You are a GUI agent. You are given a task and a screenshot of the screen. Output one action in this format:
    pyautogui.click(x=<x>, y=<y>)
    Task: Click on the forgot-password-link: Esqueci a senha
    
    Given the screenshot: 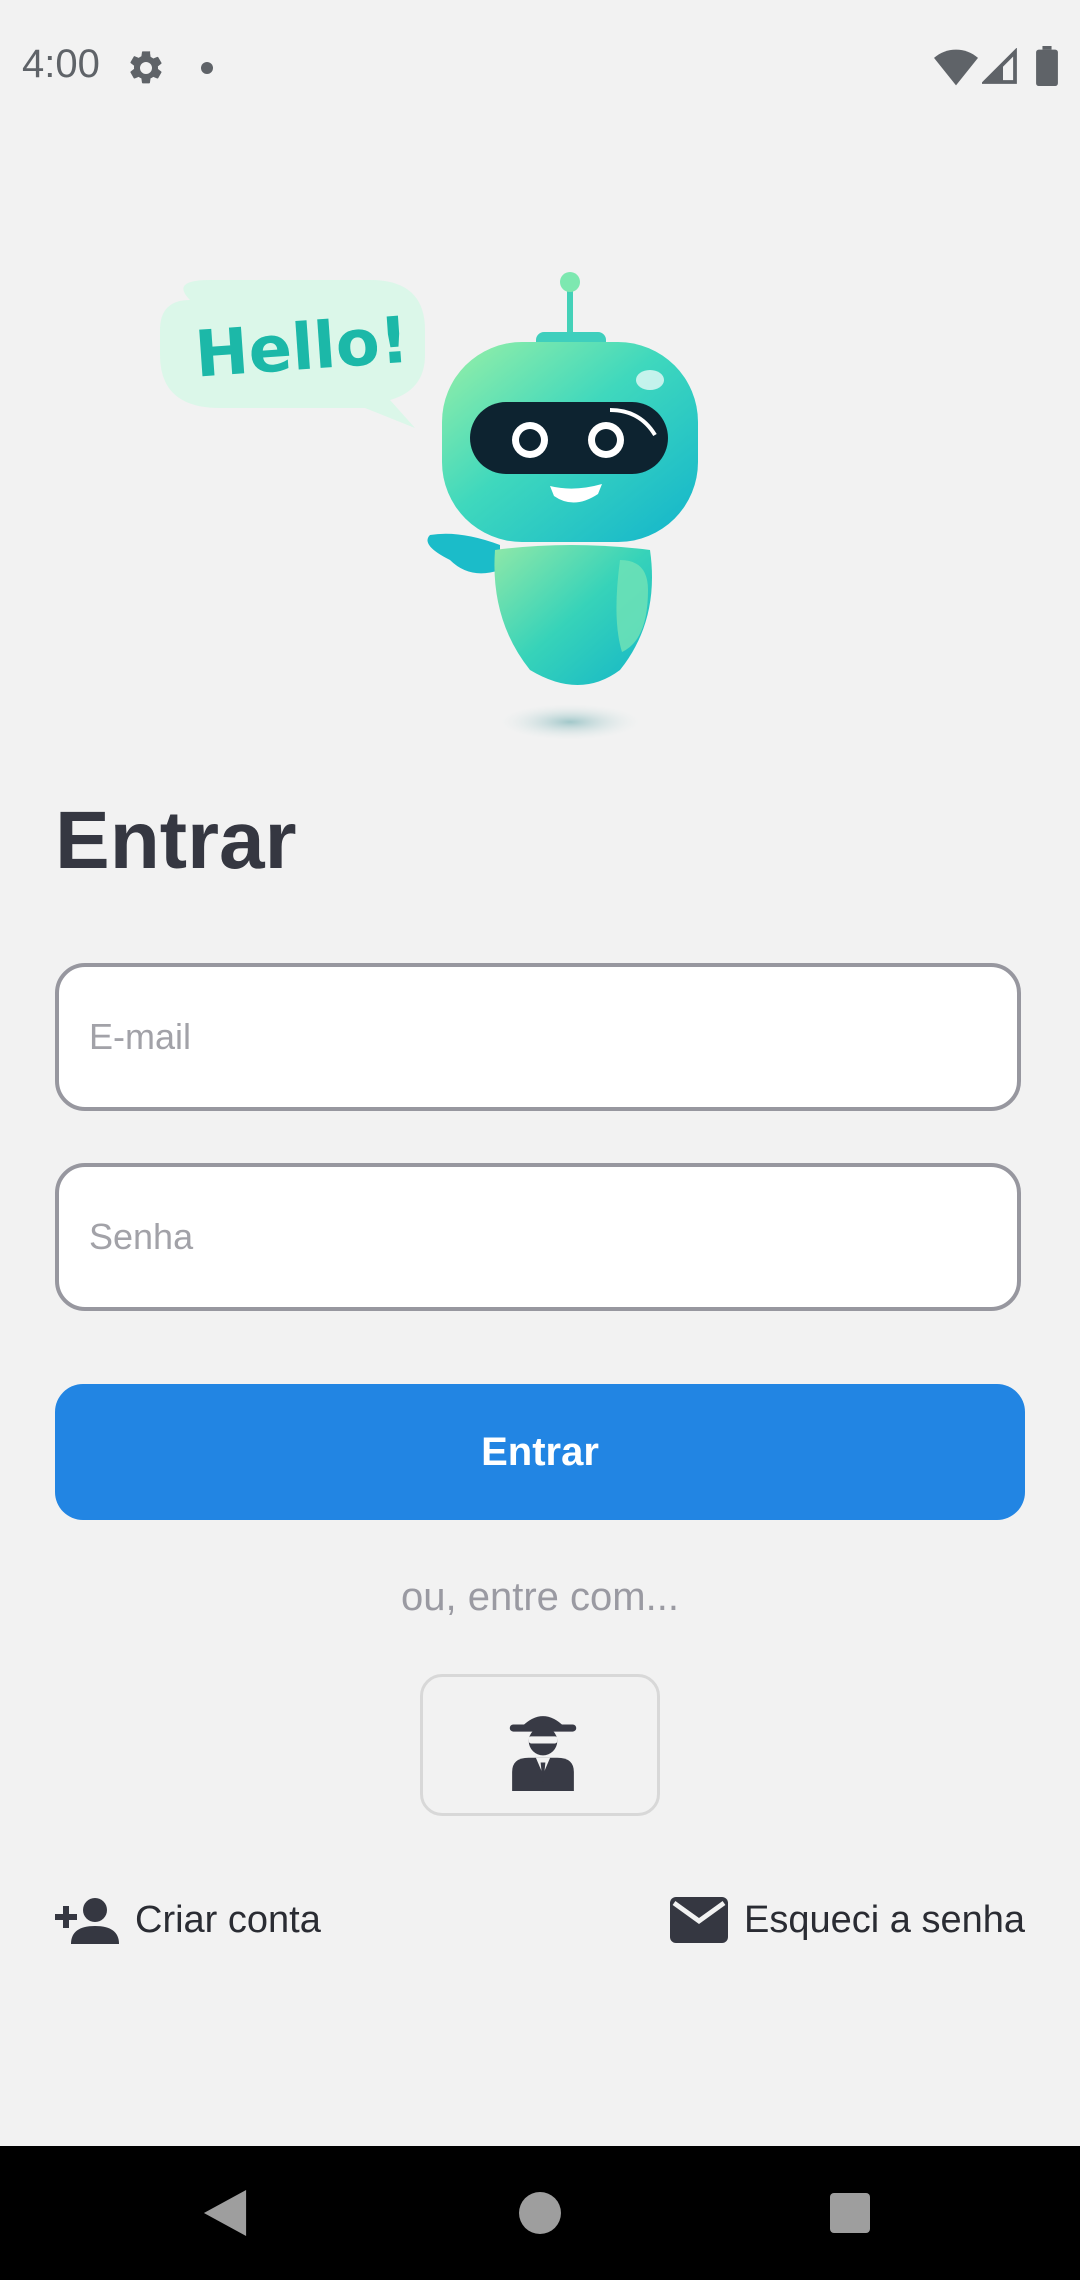 What is the action you would take?
    pyautogui.click(x=847, y=1920)
    